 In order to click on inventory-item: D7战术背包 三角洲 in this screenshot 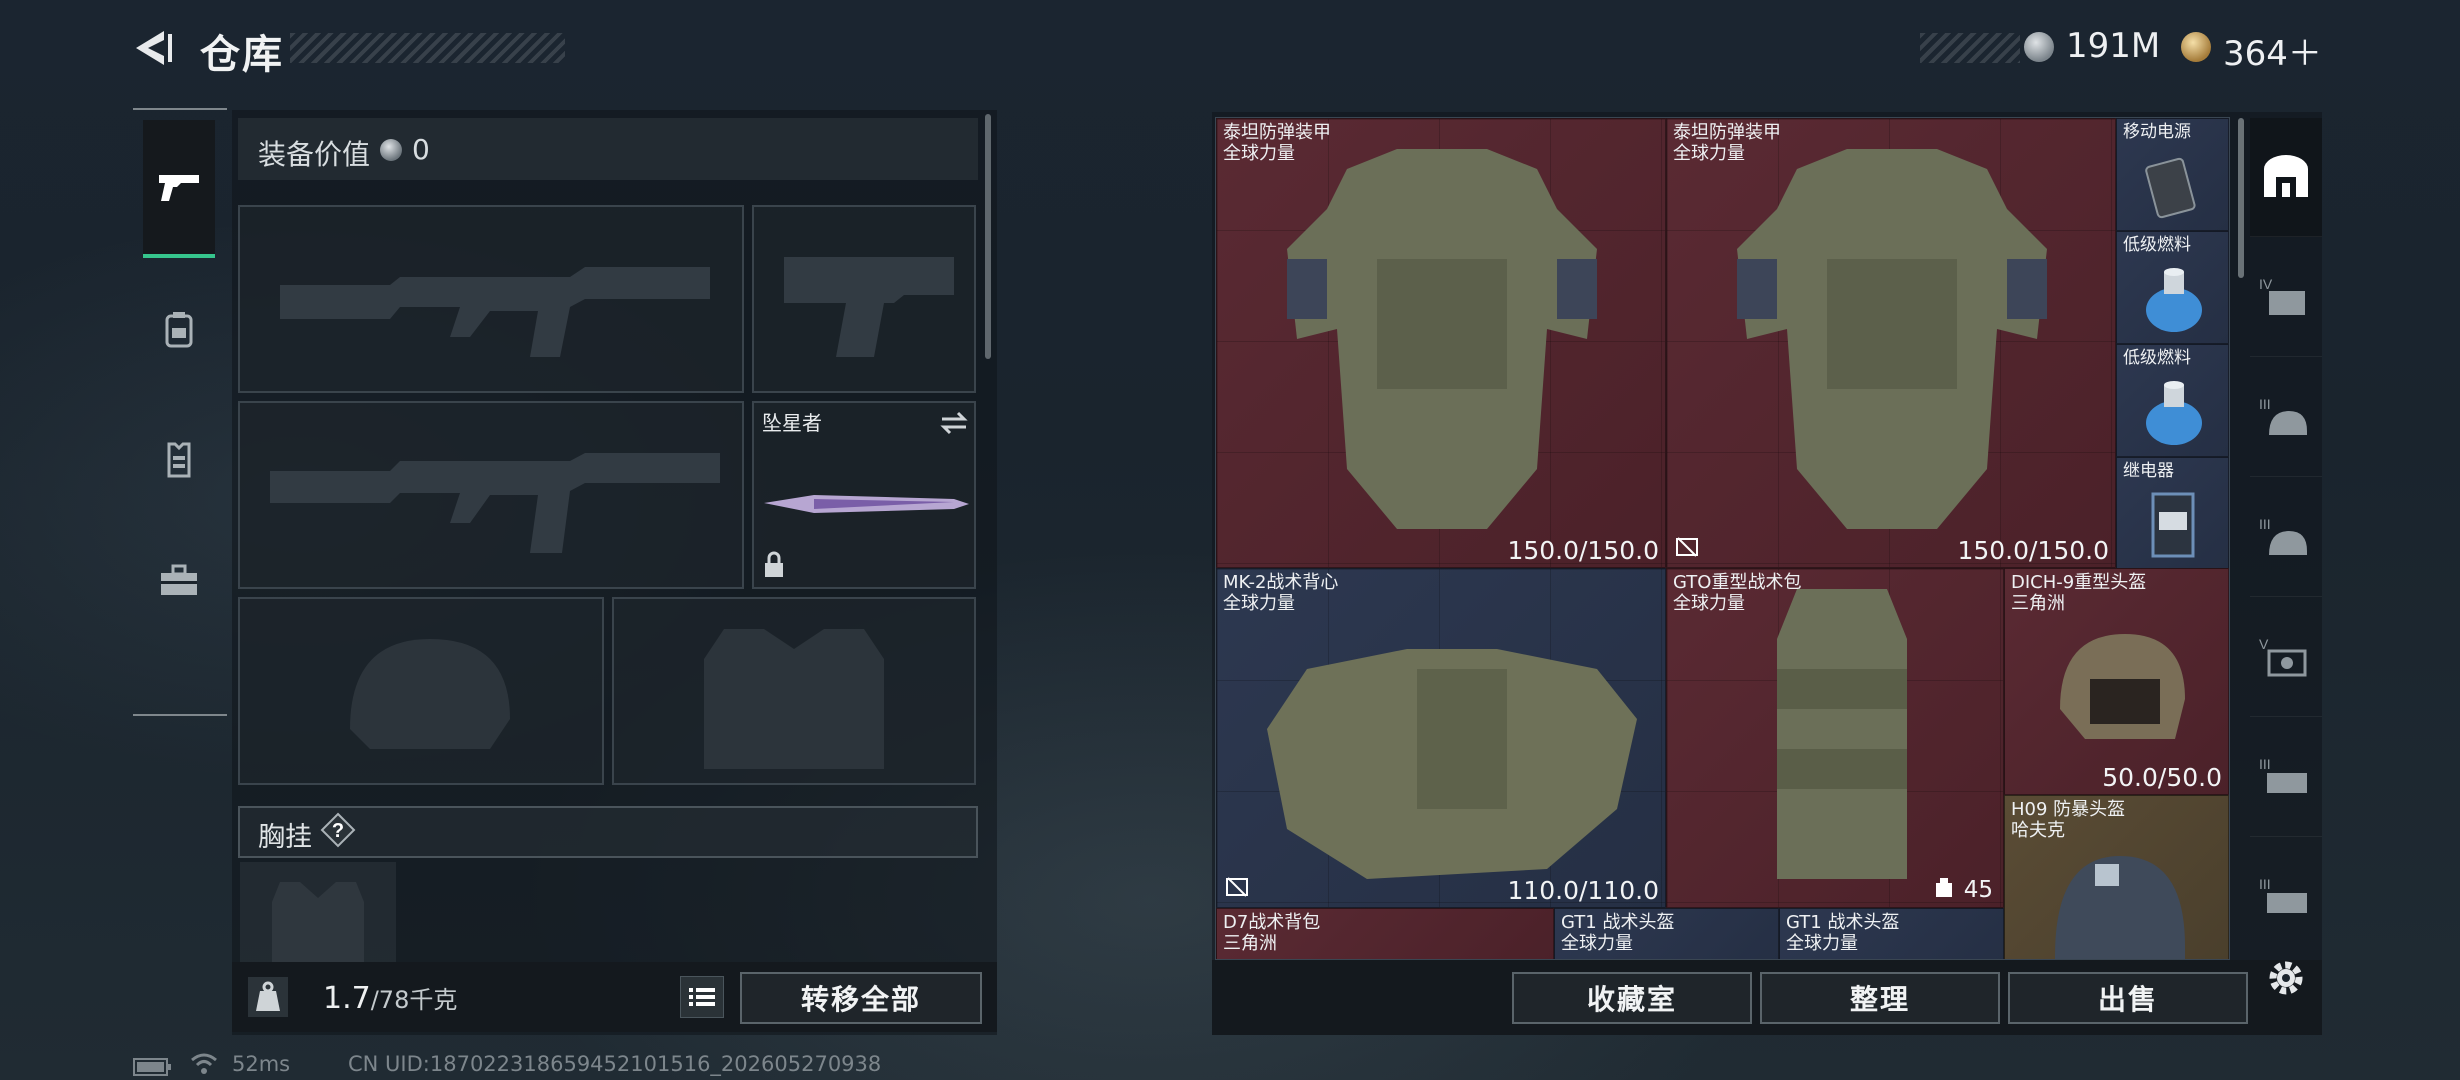, I will do `click(1385, 933)`.